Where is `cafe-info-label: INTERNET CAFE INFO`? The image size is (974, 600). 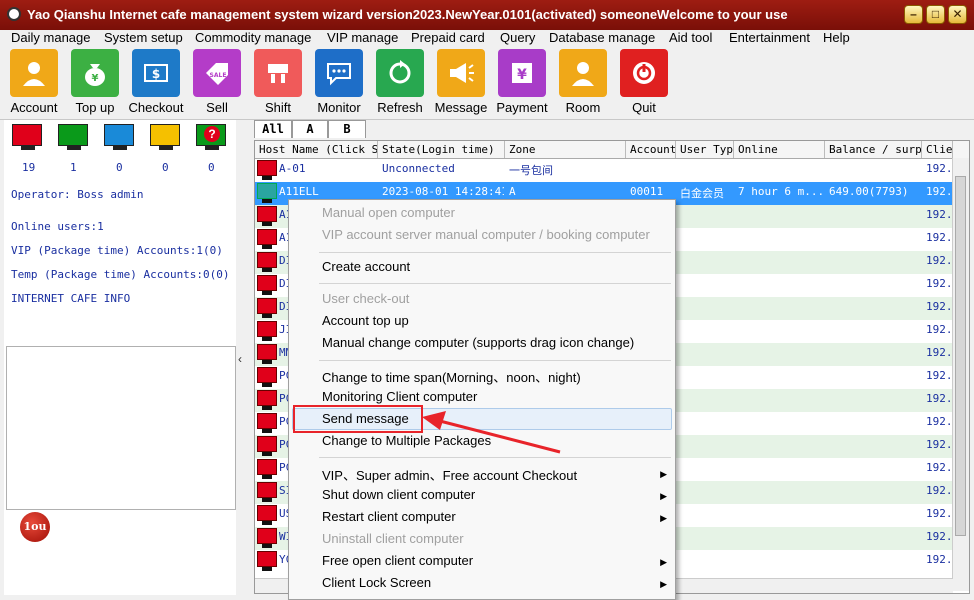
cafe-info-label: INTERNET CAFE INFO is located at coordinates (71, 298).